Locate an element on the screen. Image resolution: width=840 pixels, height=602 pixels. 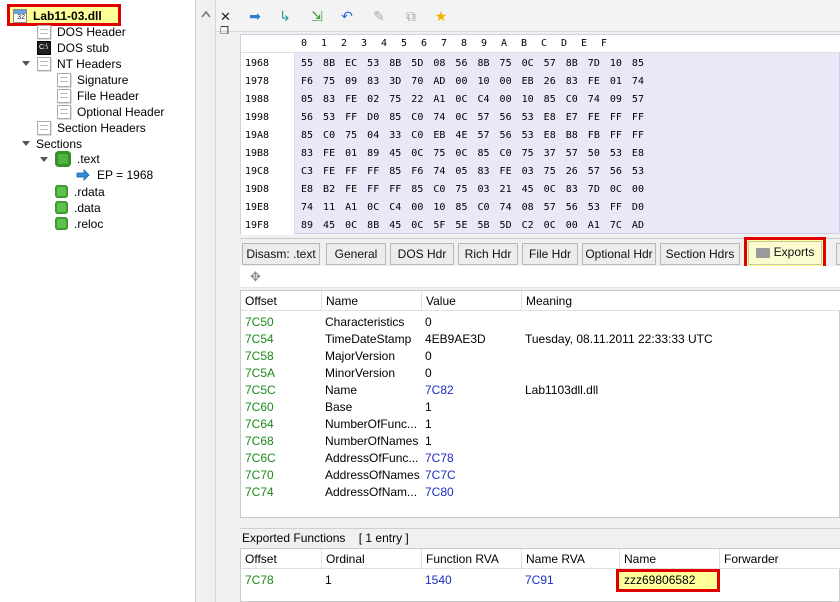
cell-value: 1 is located at coordinates (428, 424).